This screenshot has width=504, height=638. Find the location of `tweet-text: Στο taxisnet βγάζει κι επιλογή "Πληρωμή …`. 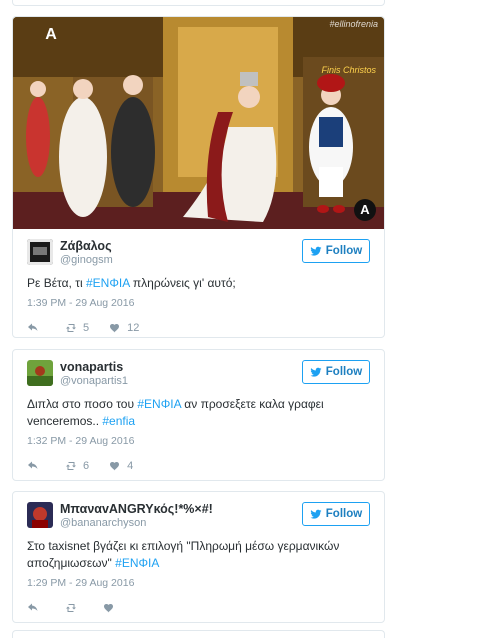

tweet-text: Στο taxisnet βγάζει κι επιλογή "Πληρωμή … is located at coordinates (198, 555).